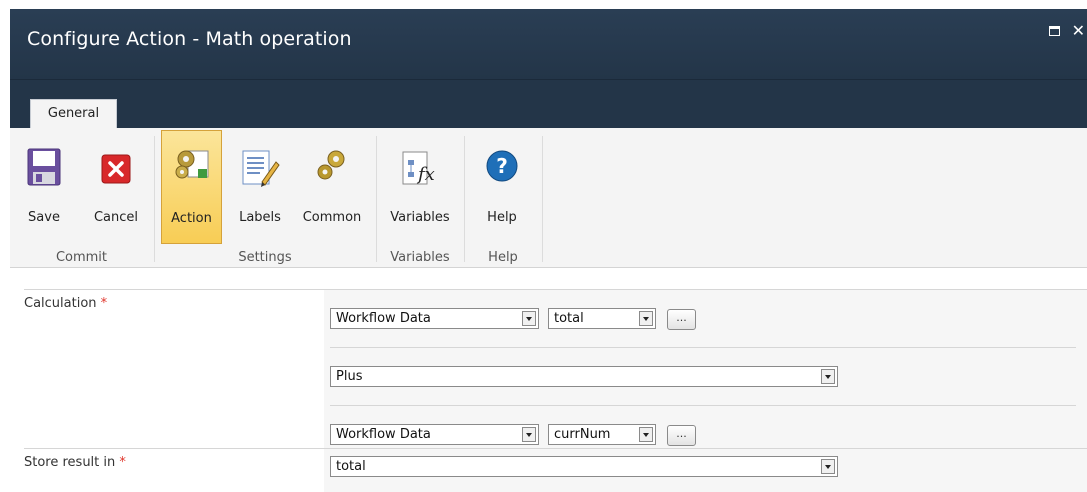  I want to click on variables-button: fx Variables, so click(420, 186).